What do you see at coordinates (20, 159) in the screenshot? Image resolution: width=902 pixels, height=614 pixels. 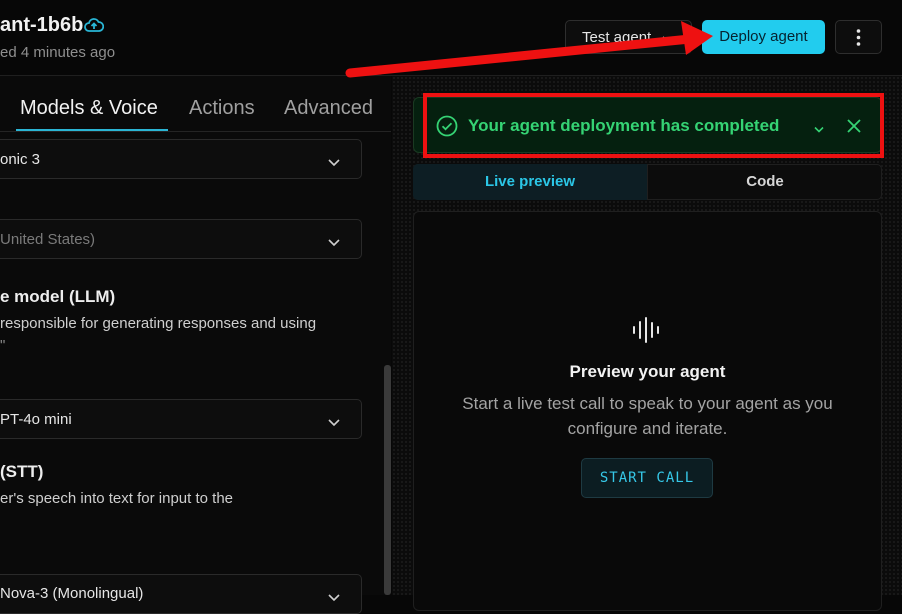 I see `voice-select-value: onic 3` at bounding box center [20, 159].